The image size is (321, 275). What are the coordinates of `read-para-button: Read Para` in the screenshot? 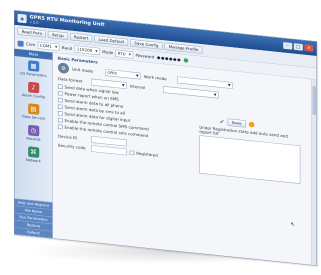 It's located at (31, 32).